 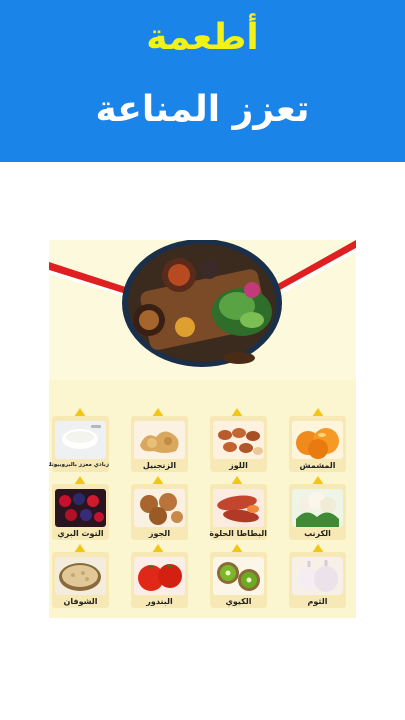 I want to click on food-label: البطاطا الحلوة, so click(x=238, y=533).